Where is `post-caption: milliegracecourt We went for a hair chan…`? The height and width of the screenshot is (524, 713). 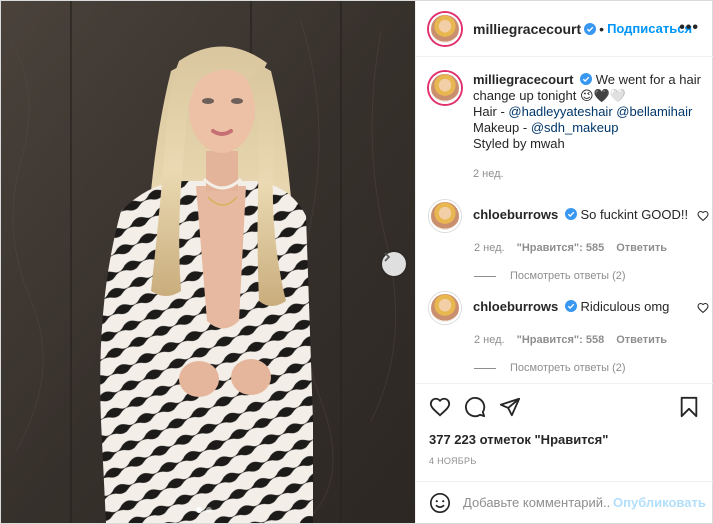 post-caption: milliegracecourt We went for a hair chan… is located at coordinates (567, 127).